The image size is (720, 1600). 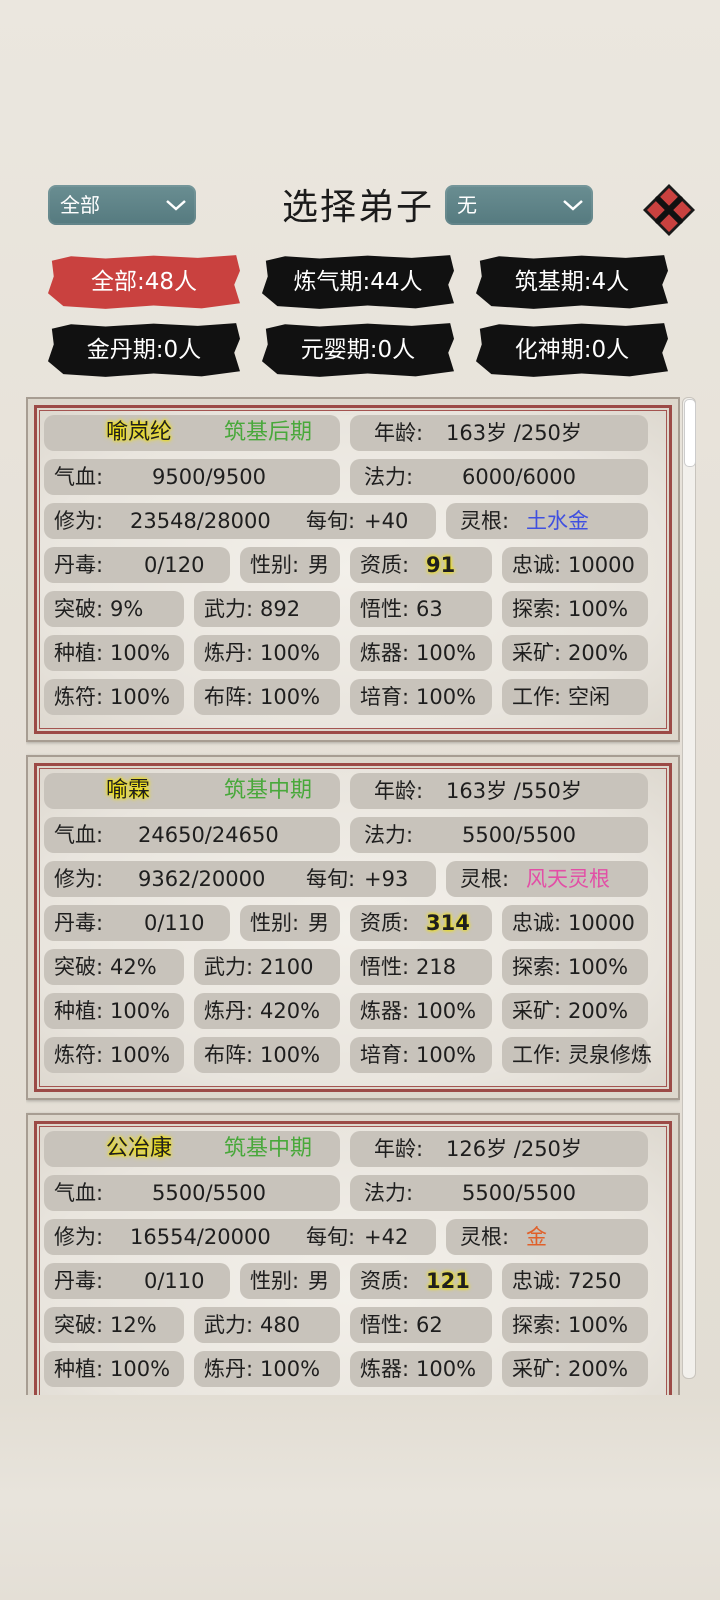 I want to click on hp-label: 气血:, so click(x=79, y=1193).